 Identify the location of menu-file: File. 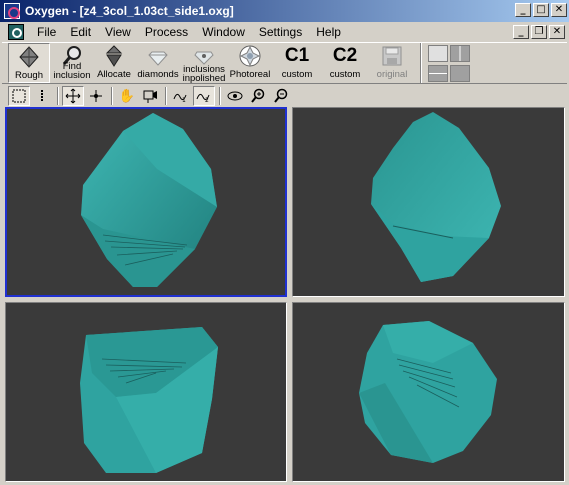
(46, 32).